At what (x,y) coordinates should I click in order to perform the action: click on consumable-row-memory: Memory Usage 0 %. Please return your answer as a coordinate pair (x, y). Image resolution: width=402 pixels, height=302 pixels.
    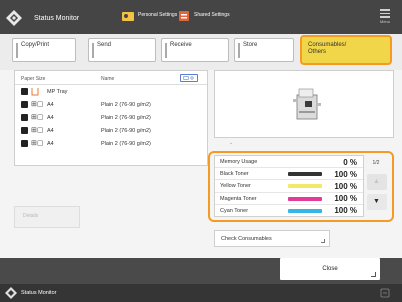
    Looking at the image, I should click on (289, 162).